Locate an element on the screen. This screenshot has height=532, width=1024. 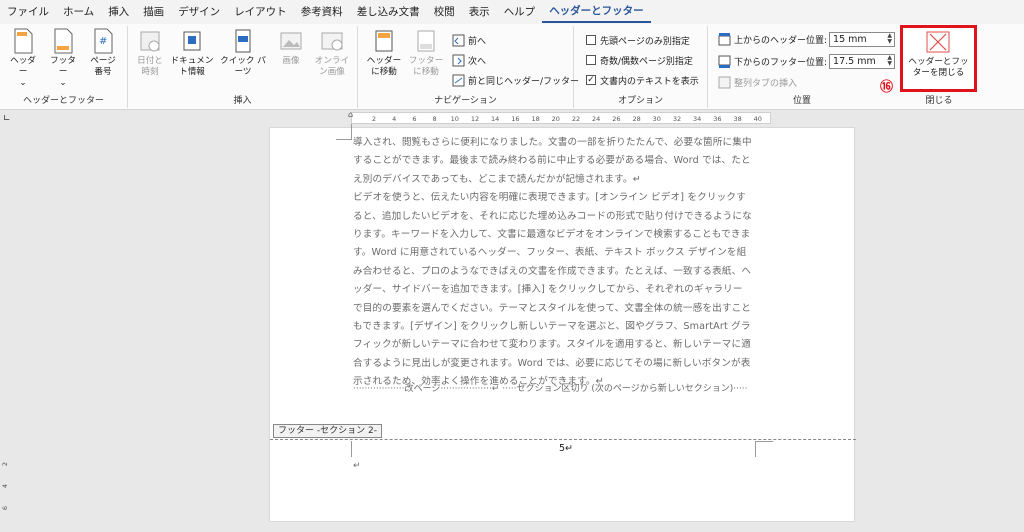
previous-icon is located at coordinates (458, 40).